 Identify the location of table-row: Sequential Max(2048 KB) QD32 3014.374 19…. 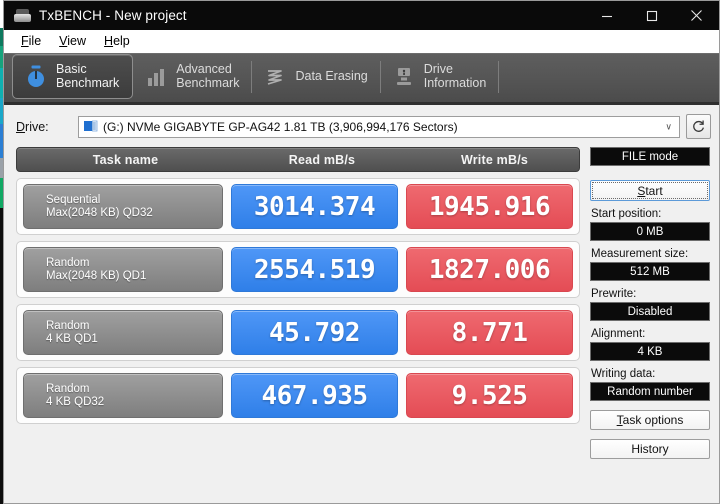
(298, 206).